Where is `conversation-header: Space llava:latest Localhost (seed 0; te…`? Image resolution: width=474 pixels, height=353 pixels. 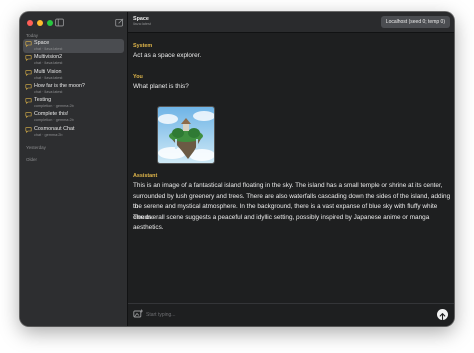
conversation-header: Space llava:latest Localhost (seed 0; te… is located at coordinates (291, 22).